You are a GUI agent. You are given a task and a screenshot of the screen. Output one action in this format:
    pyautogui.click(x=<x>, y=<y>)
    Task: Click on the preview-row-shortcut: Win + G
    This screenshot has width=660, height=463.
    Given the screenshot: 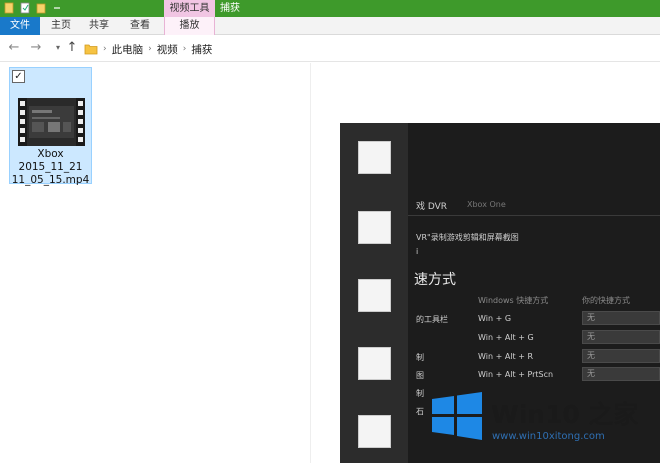 What is the action you would take?
    pyautogui.click(x=495, y=318)
    